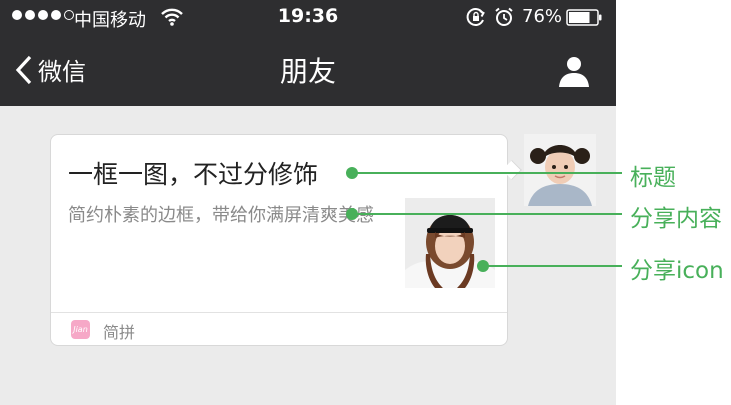 This screenshot has width=731, height=405. Describe the element at coordinates (653, 178) in the screenshot. I see `annotation-label-title: 标题` at that location.